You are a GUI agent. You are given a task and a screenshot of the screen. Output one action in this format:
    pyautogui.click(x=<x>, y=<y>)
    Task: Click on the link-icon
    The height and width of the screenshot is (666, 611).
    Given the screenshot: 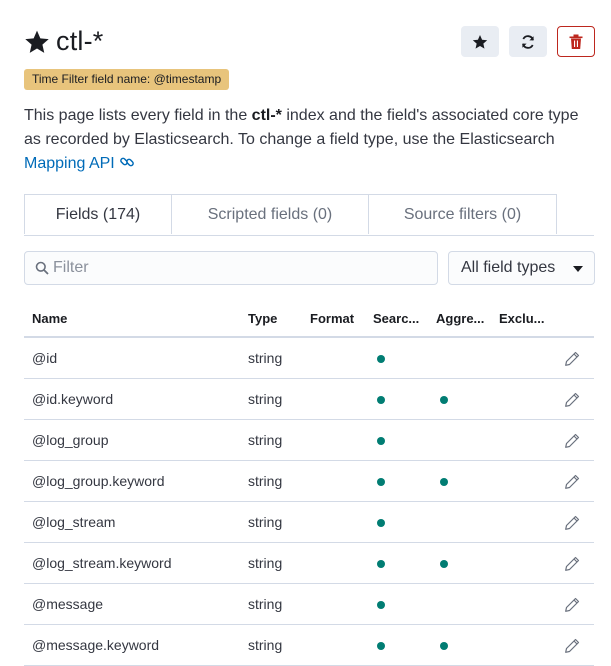 What is the action you would take?
    pyautogui.click(x=126, y=162)
    